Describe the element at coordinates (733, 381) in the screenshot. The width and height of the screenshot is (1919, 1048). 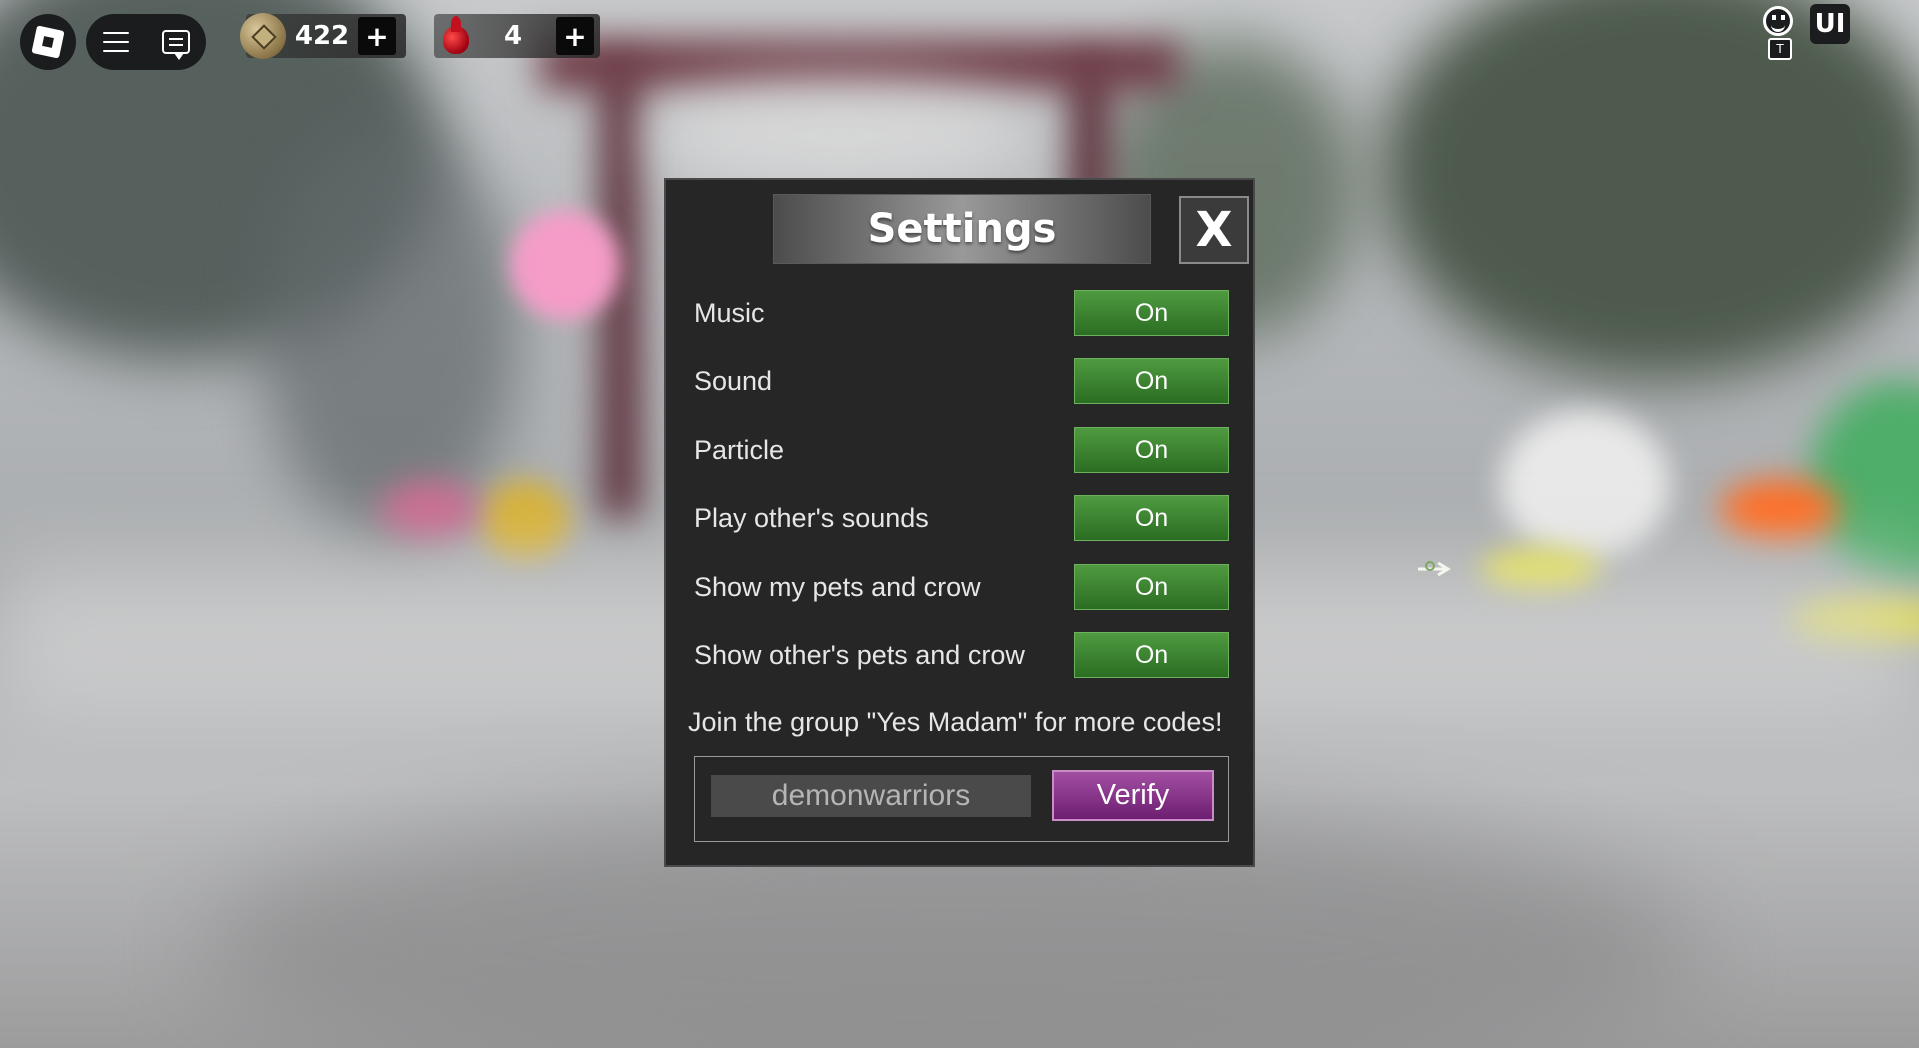
I see `setting-label: Sound` at that location.